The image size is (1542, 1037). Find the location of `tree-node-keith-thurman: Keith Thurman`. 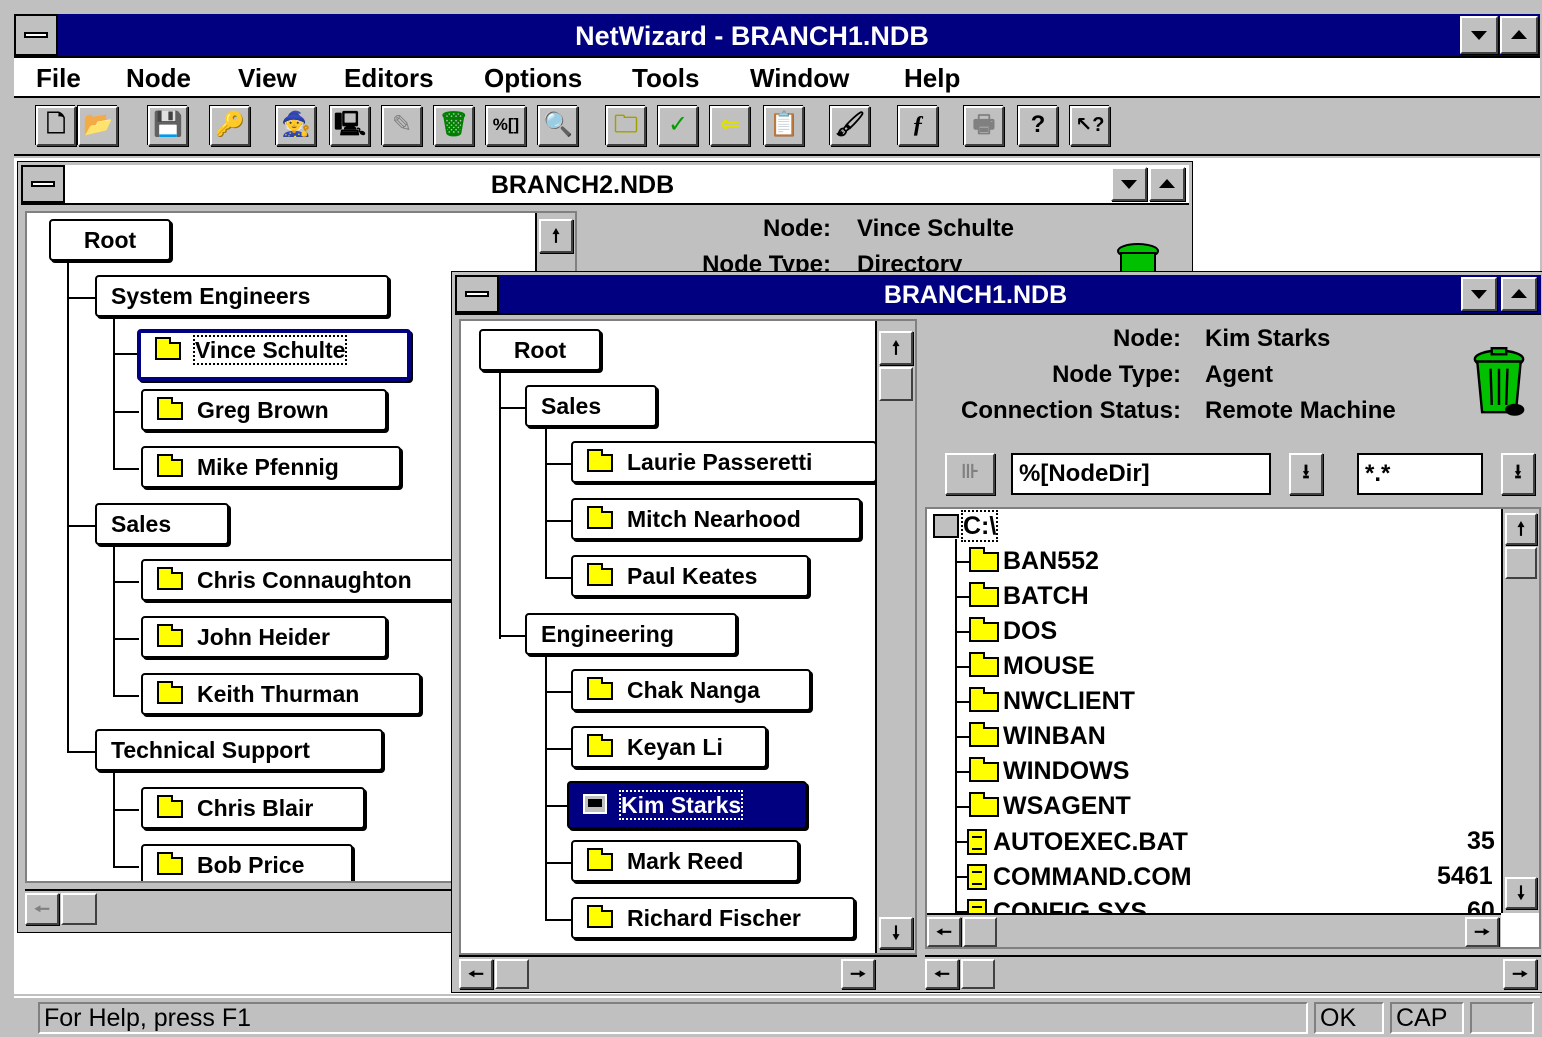

tree-node-keith-thurman: Keith Thurman is located at coordinates (281, 694).